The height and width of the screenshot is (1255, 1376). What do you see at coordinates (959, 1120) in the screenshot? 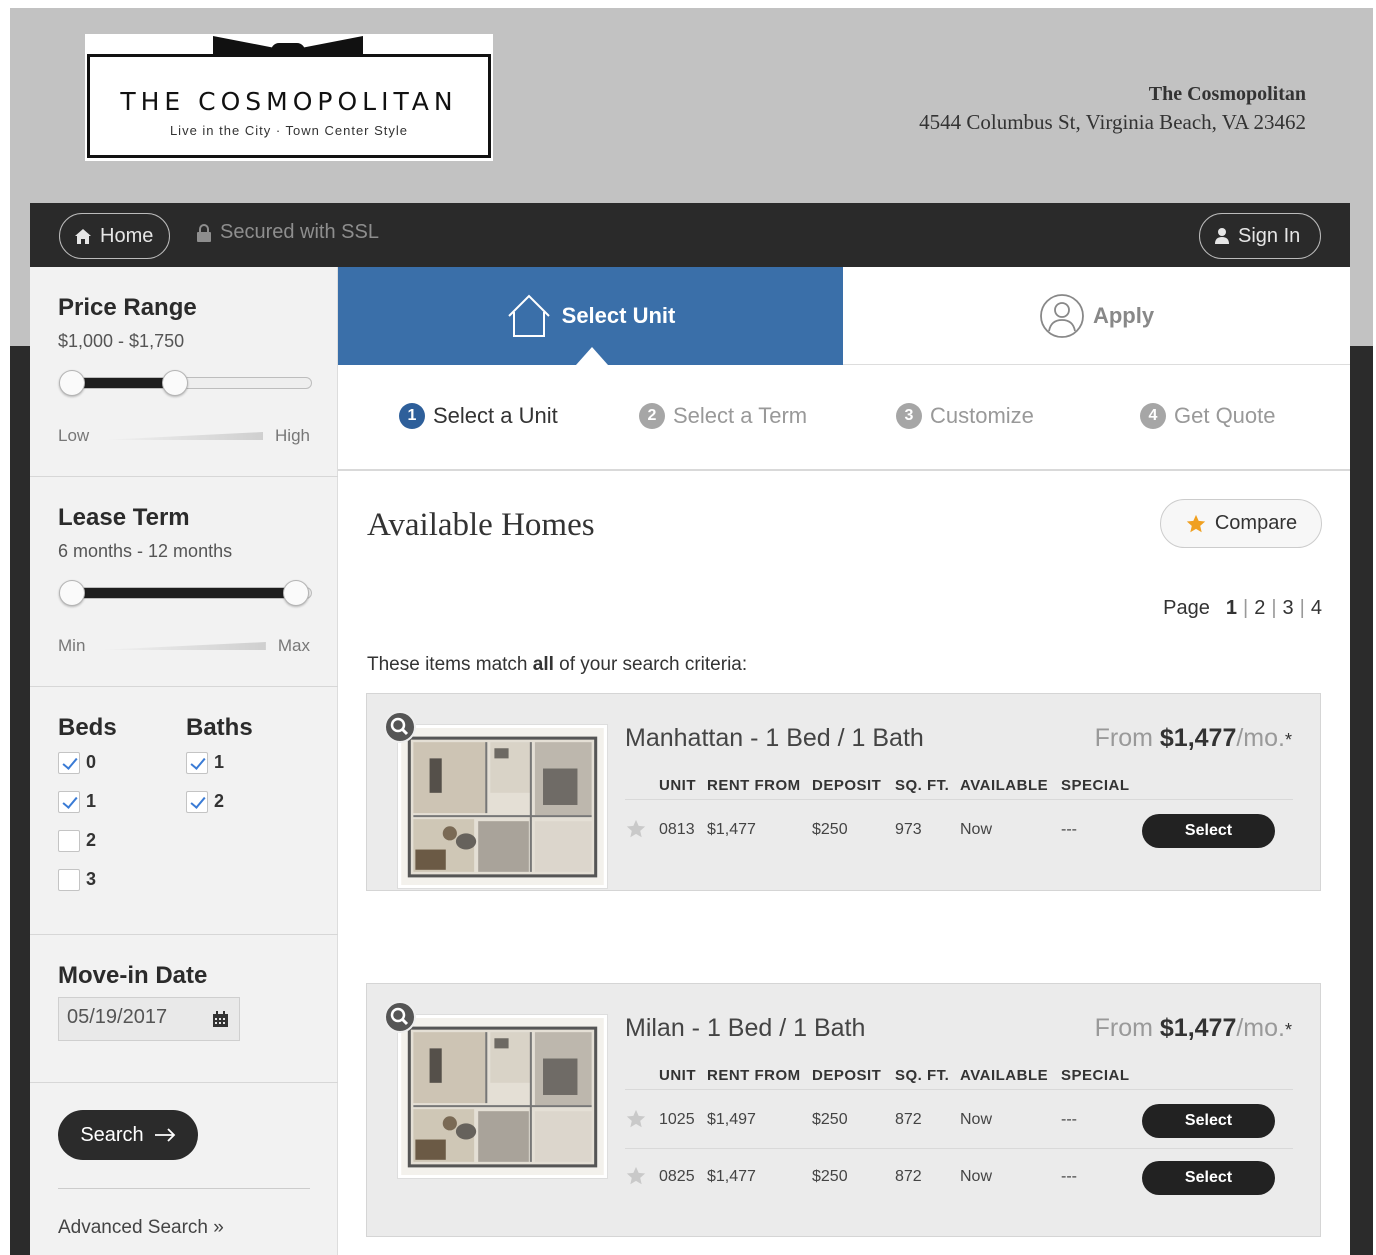
I see `unit-row: 1025 $1,497 $250 872 Now --- Select` at bounding box center [959, 1120].